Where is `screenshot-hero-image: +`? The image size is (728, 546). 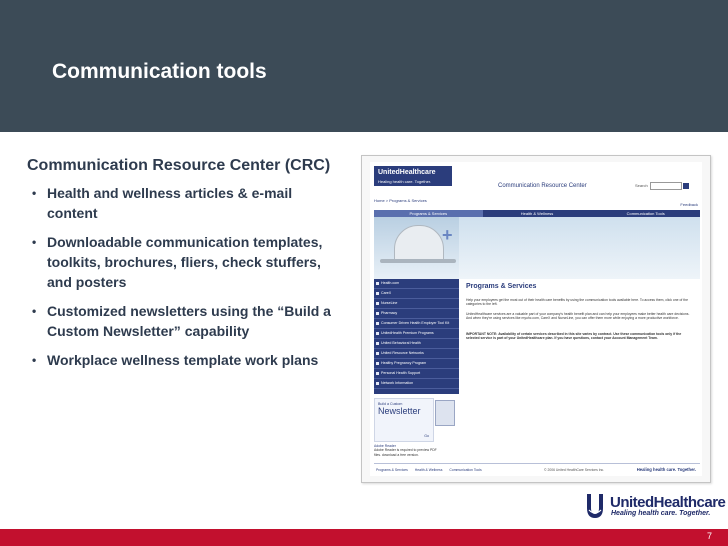
screenshot-hero-image: + is located at coordinates (416, 248).